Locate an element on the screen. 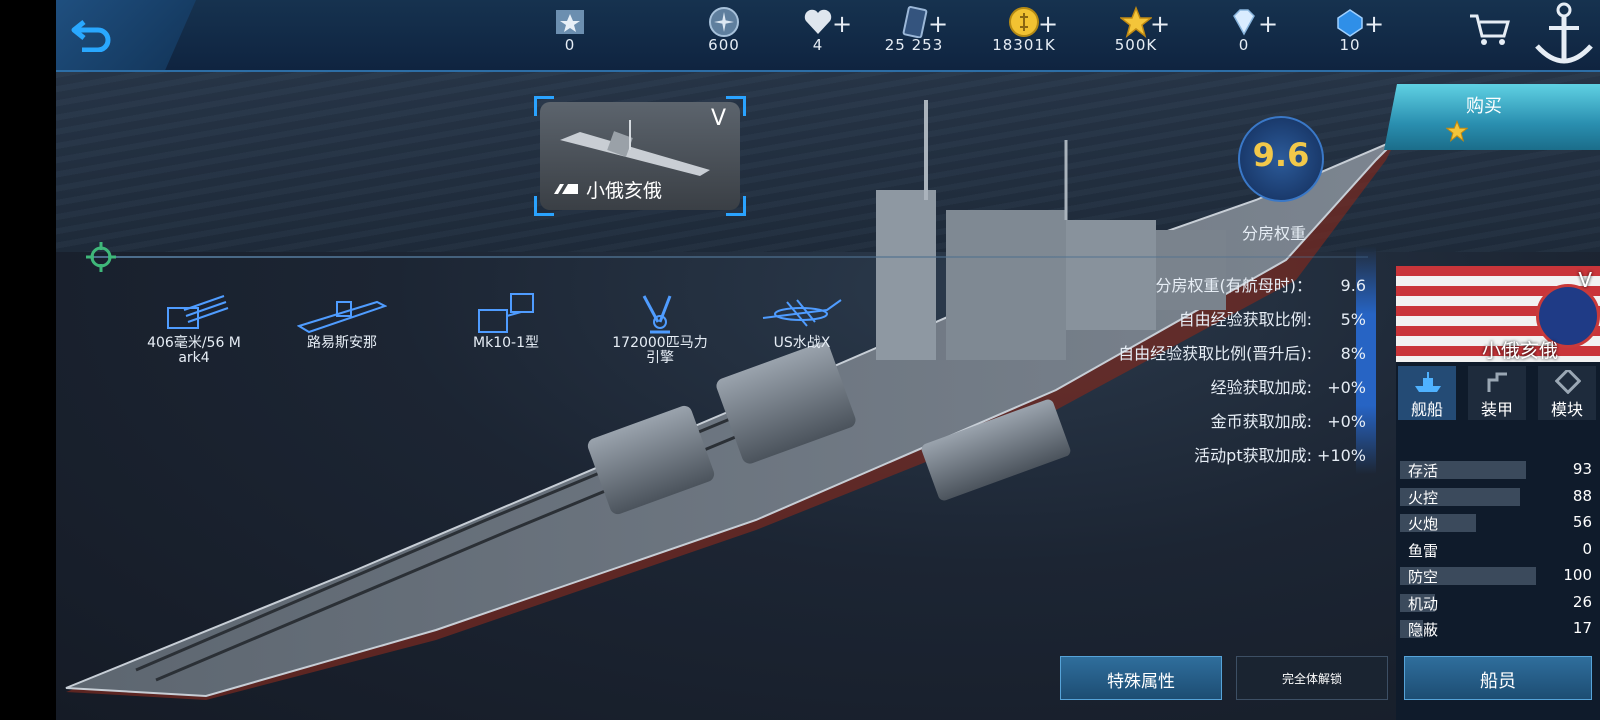 This screenshot has width=1600, height=720. anchor-icon is located at coordinates (1564, 36).